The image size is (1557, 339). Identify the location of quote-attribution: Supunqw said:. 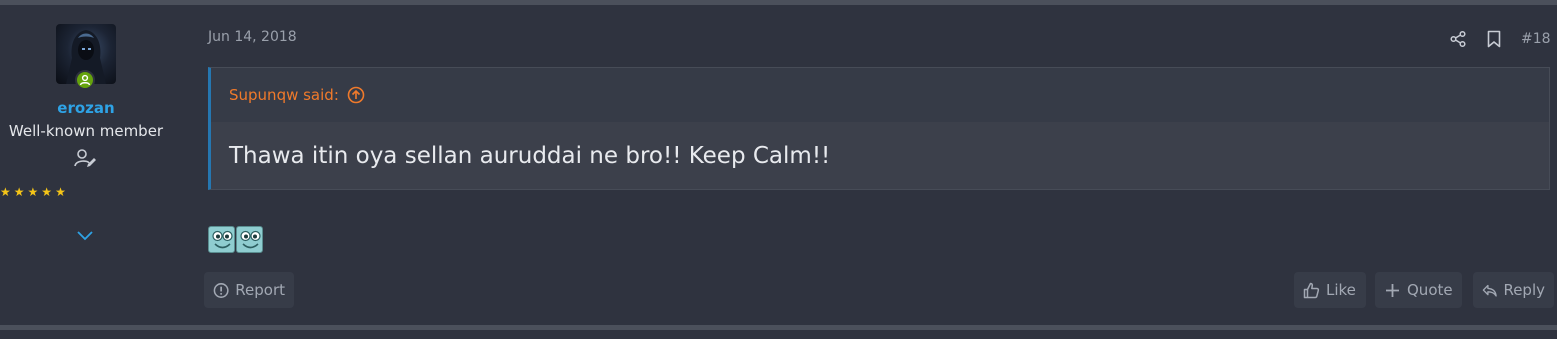
(880, 95).